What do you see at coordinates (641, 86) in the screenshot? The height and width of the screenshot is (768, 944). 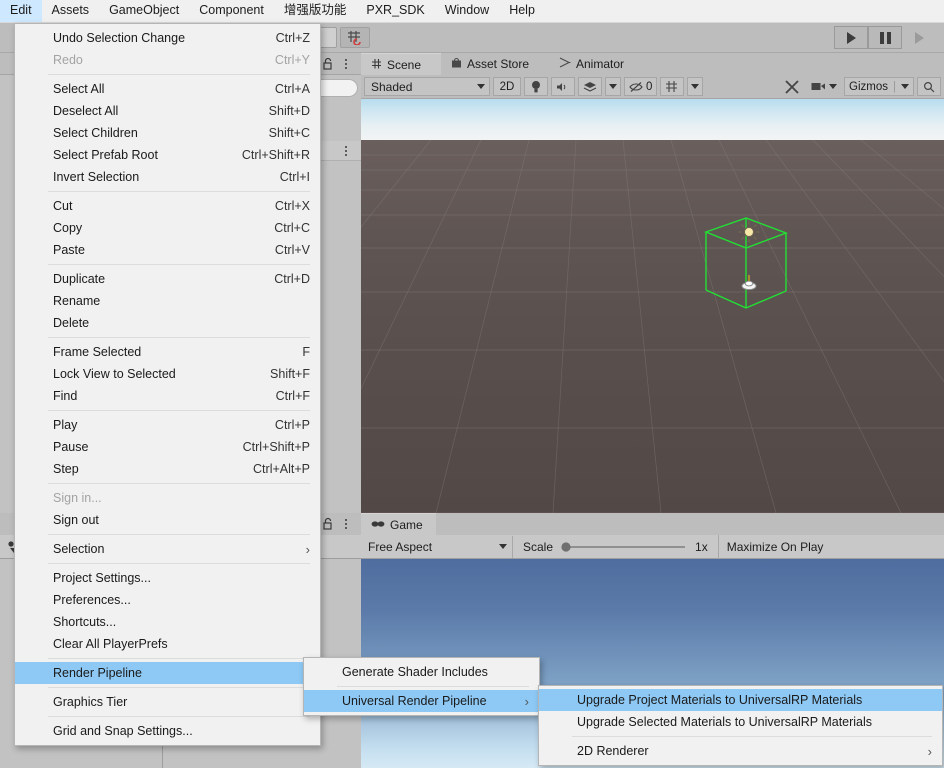 I see `hidden-objects-toggle: 0` at bounding box center [641, 86].